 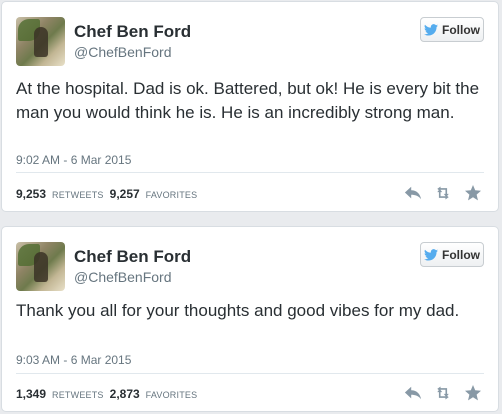 What do you see at coordinates (106, 394) in the screenshot?
I see `tweet-stats: 1,349 RETWEETS 2,873 FAVORITES` at bounding box center [106, 394].